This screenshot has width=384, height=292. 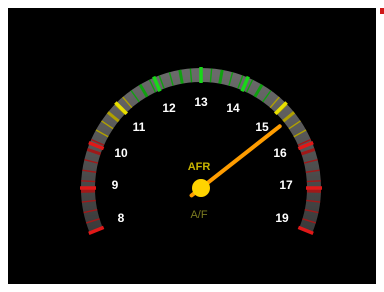 What do you see at coordinates (282, 218) in the screenshot?
I see `scale-label-19: 19` at bounding box center [282, 218].